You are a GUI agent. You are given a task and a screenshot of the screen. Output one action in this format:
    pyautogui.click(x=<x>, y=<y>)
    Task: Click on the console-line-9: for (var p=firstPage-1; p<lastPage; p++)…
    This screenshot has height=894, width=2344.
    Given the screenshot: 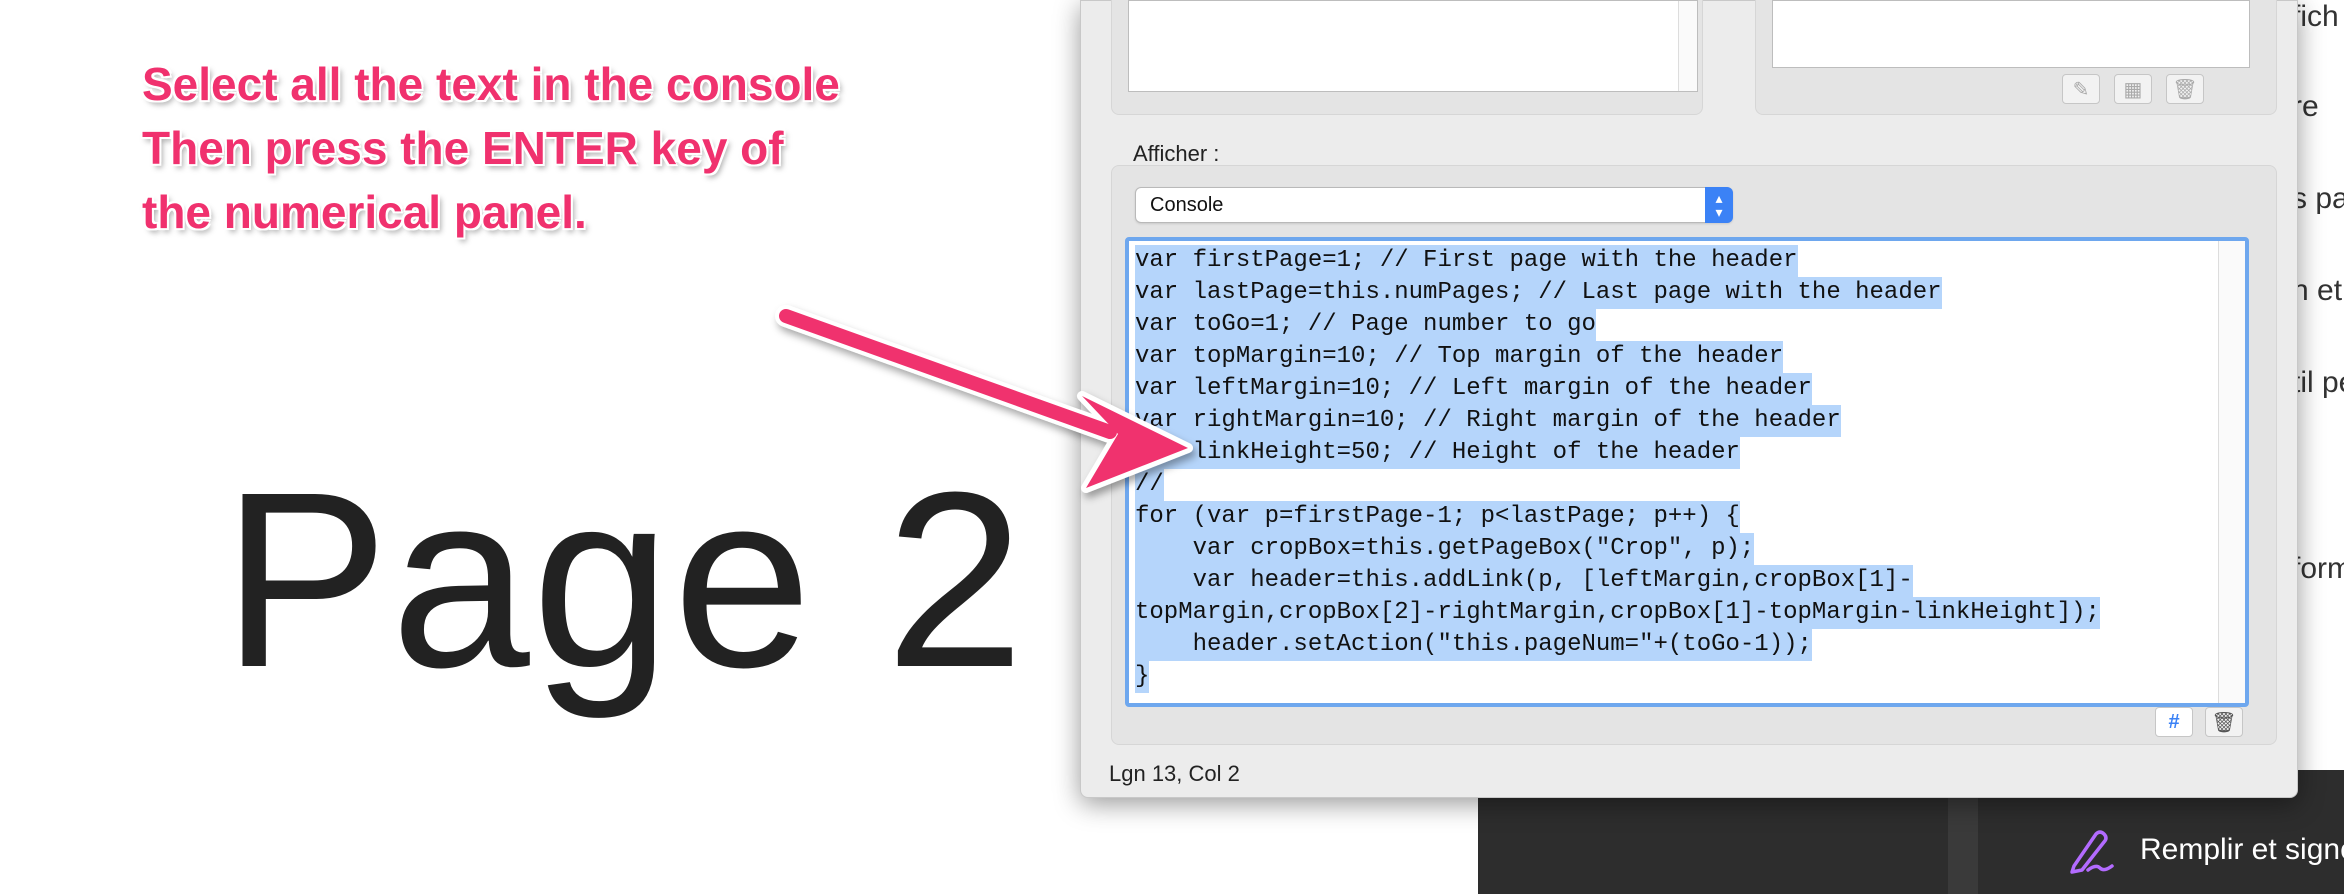 What is the action you would take?
    pyautogui.click(x=1437, y=517)
    